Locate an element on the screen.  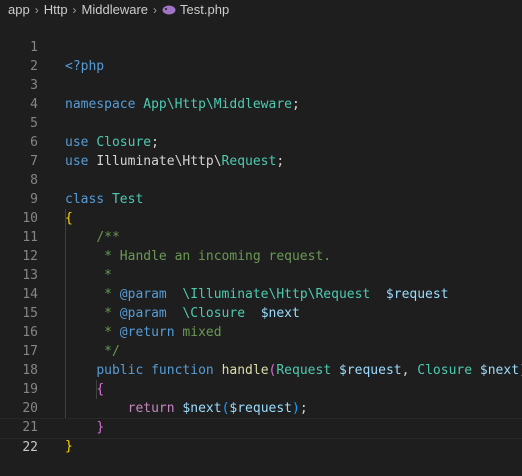
code-line: 21 } is located at coordinates (261, 426).